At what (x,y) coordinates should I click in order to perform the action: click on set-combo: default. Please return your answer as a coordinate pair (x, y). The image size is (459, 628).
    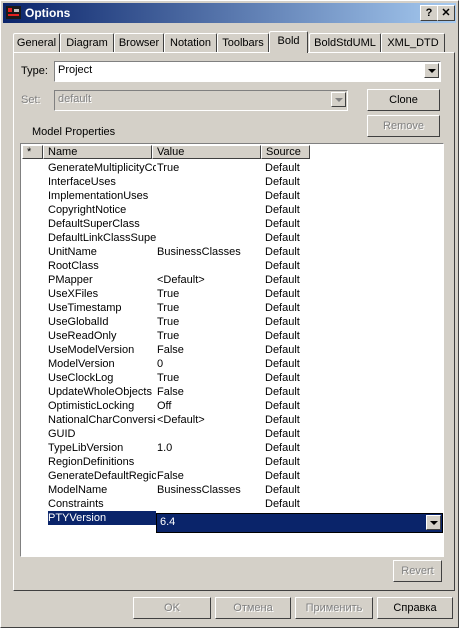
    Looking at the image, I should click on (201, 100).